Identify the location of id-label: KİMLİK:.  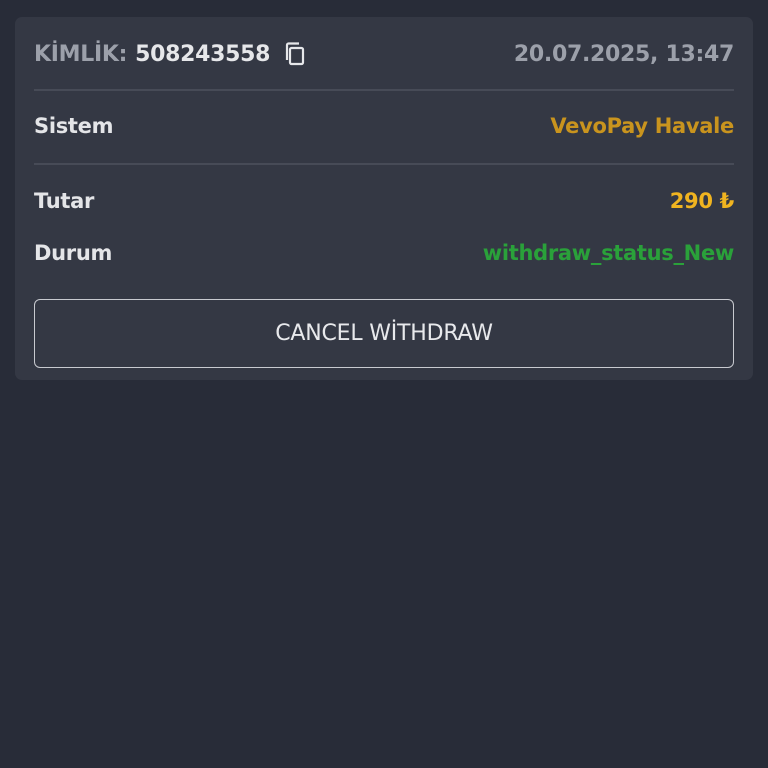
(81, 54).